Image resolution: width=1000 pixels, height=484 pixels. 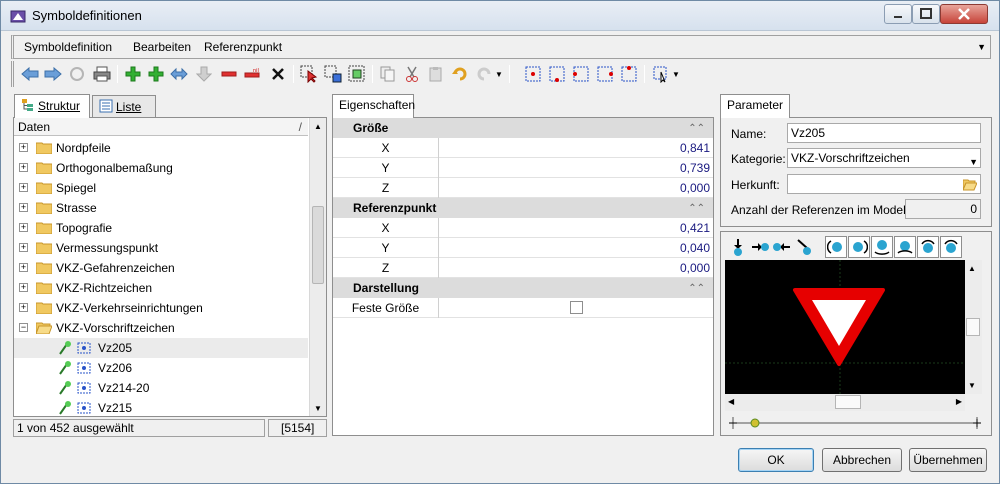 What do you see at coordinates (905, 247) in the screenshot?
I see `tilt-up-icon` at bounding box center [905, 247].